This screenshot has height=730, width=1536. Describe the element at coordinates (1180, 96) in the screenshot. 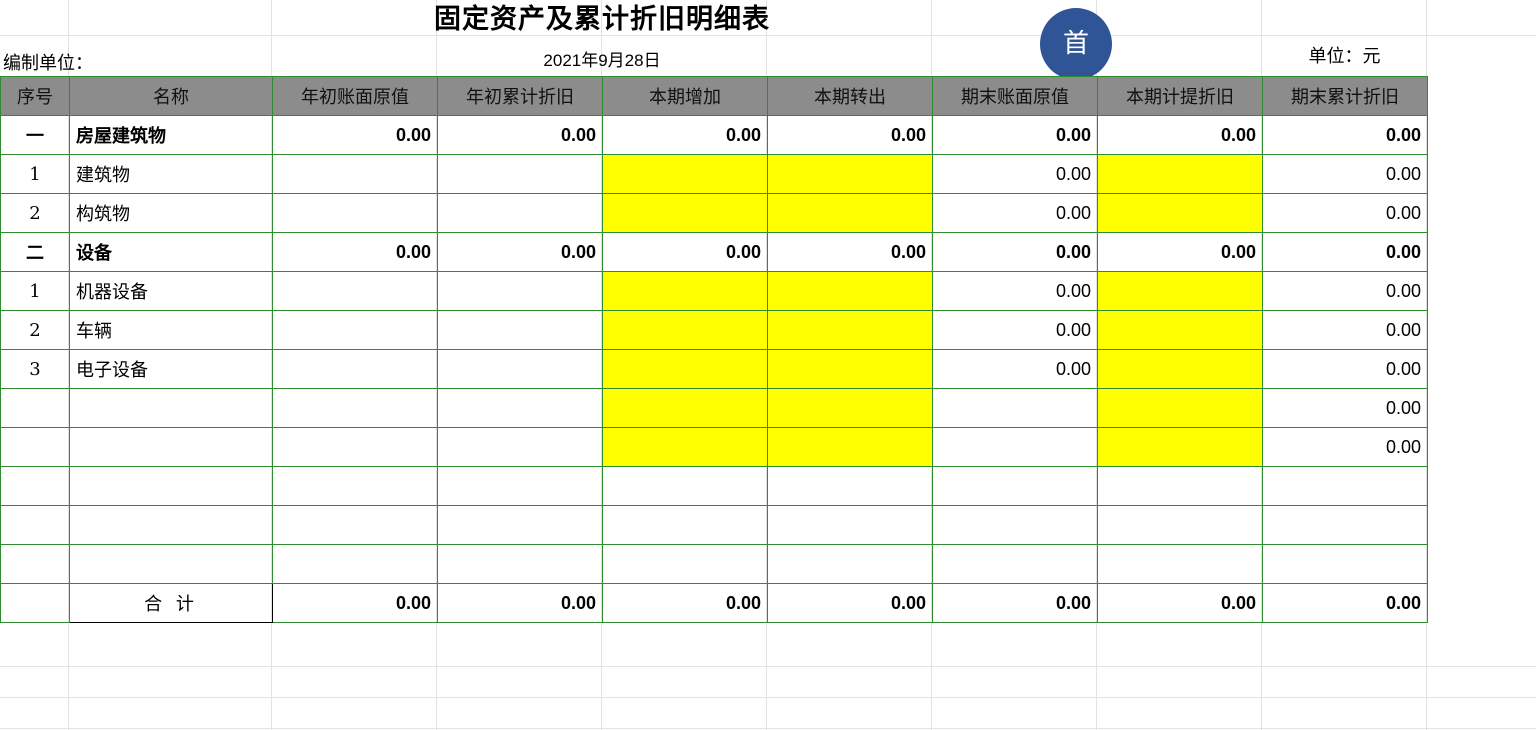

I see `col-header-period-depreciation: 本期计提折旧` at that location.